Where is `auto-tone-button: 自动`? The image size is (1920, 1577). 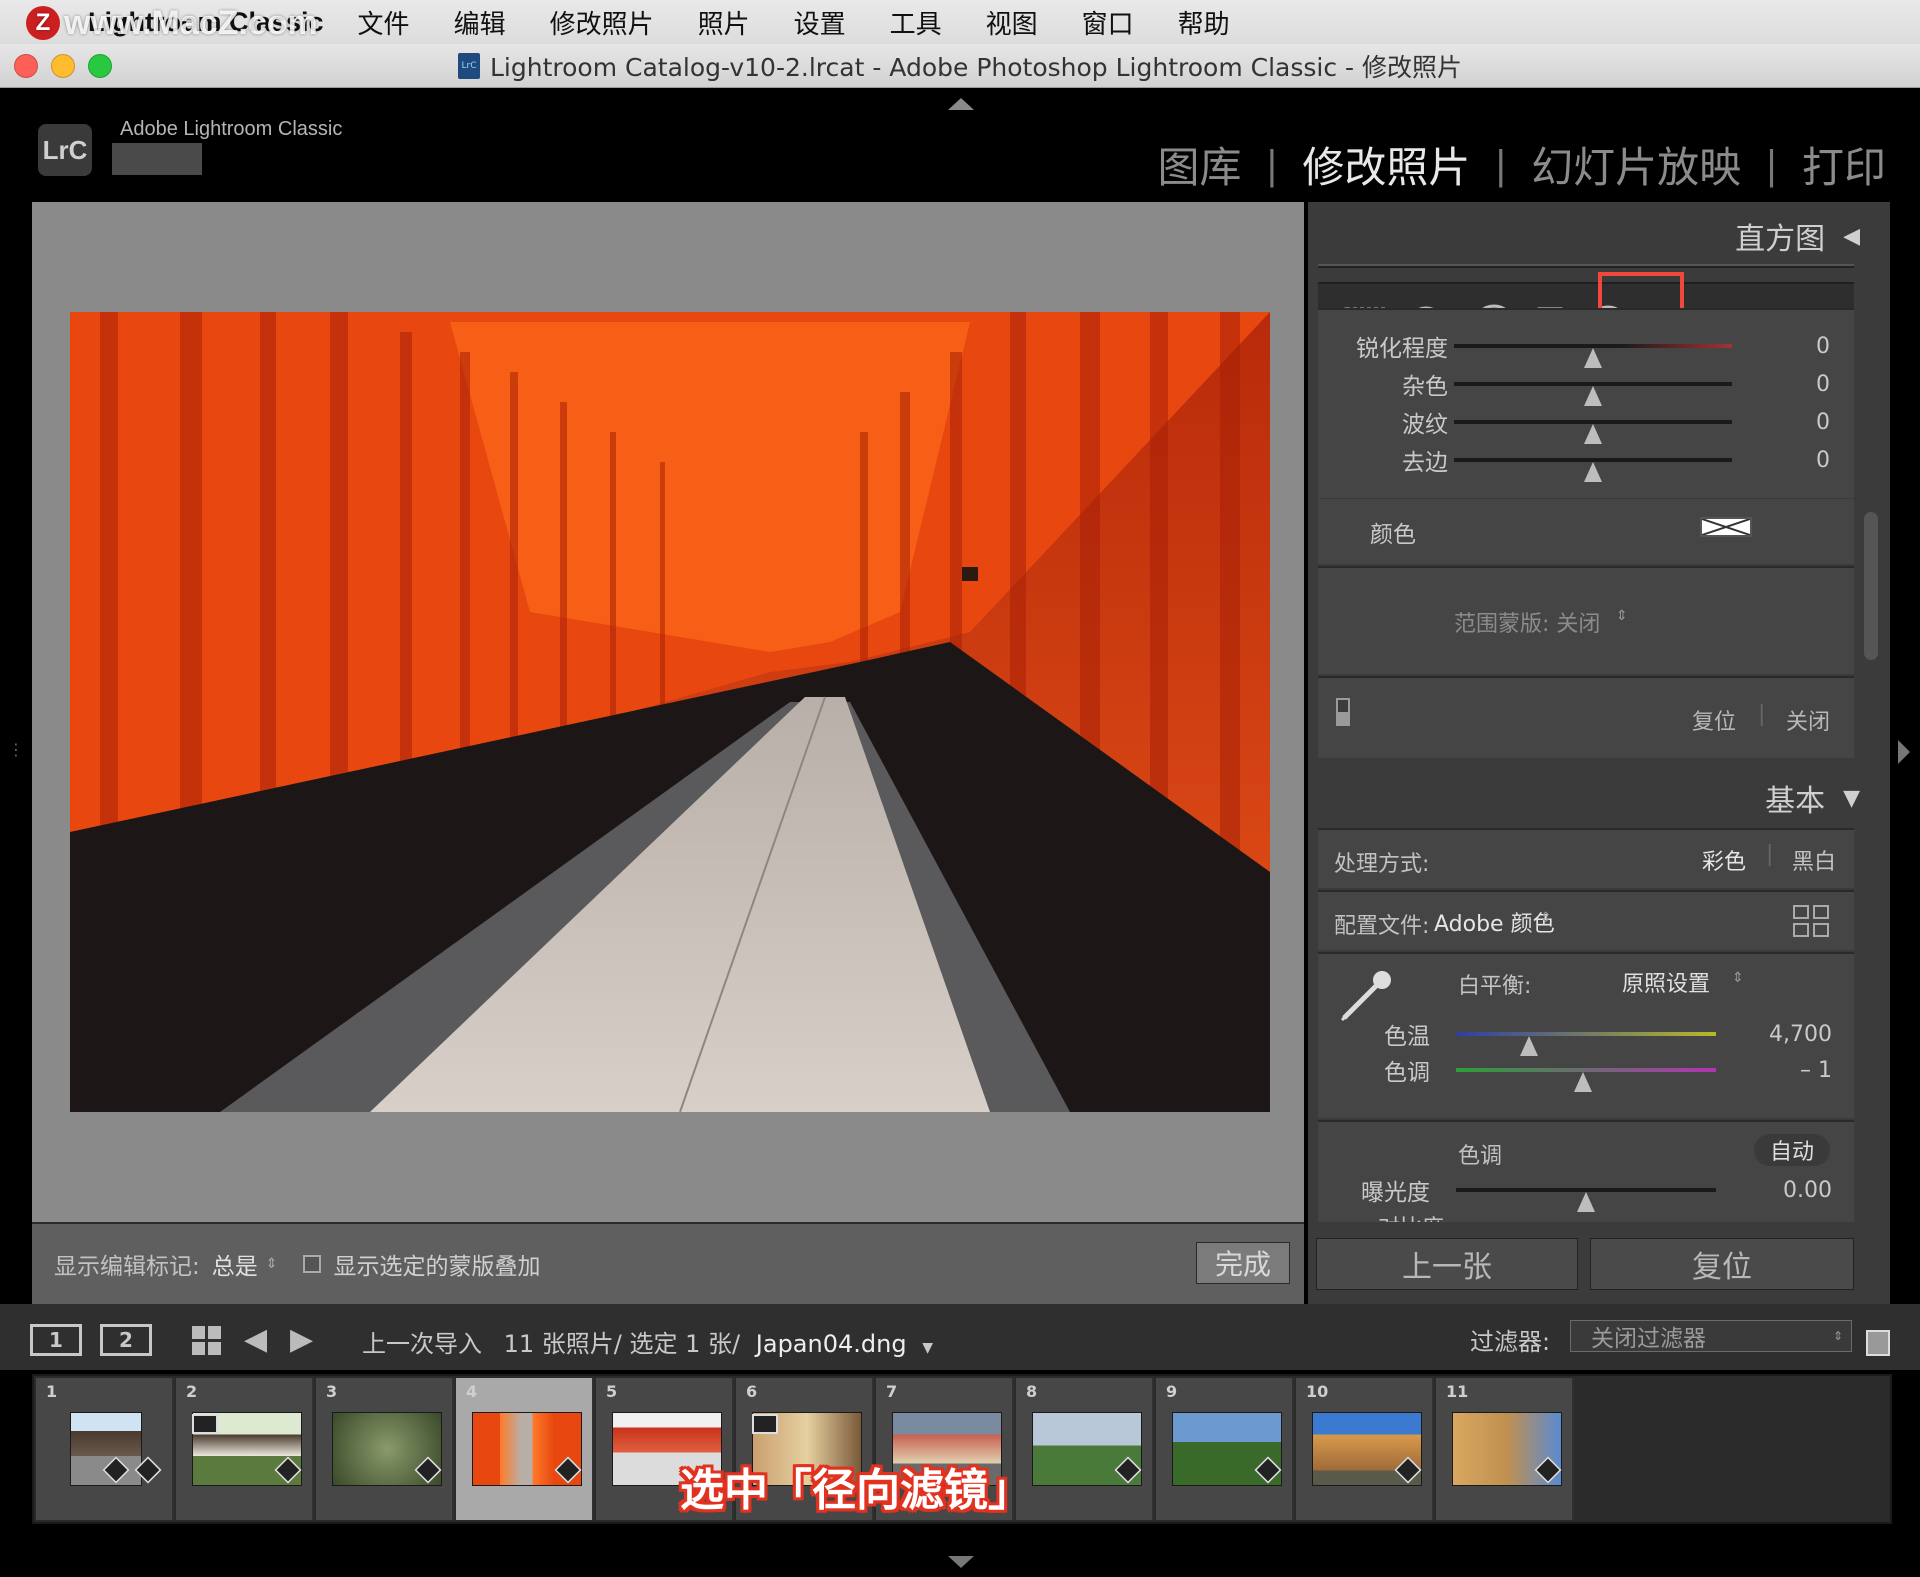 auto-tone-button: 自动 is located at coordinates (1792, 1150).